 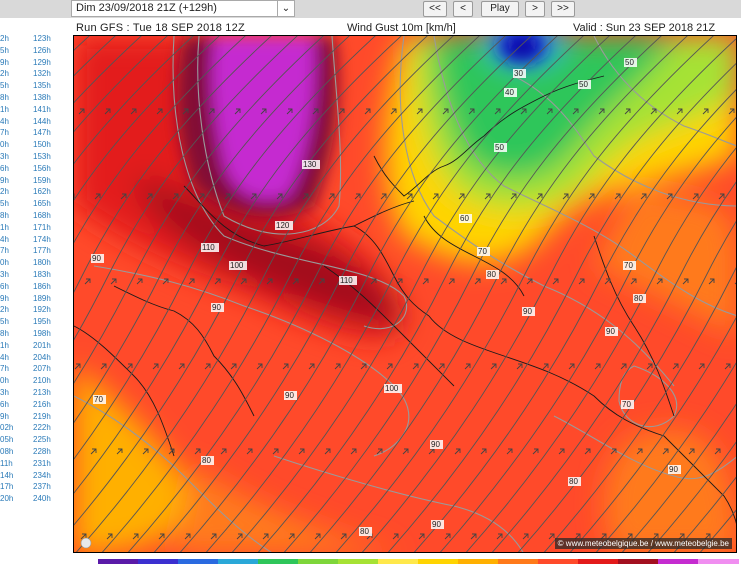 I want to click on prev-frame-button: <, so click(x=463, y=9).